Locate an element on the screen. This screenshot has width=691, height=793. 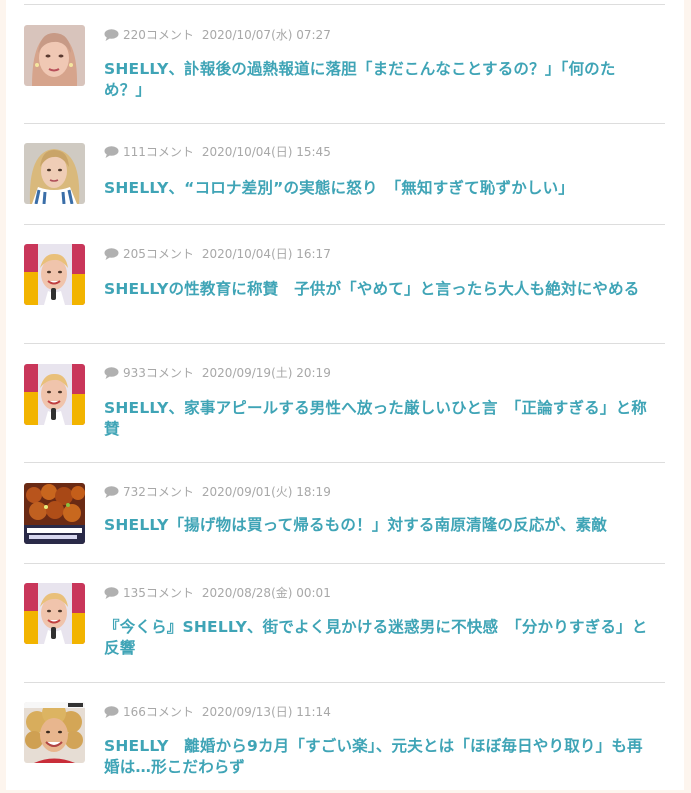
article-meta: 732コメント 2020/09/01(火) 18:19 is located at coordinates (217, 492).